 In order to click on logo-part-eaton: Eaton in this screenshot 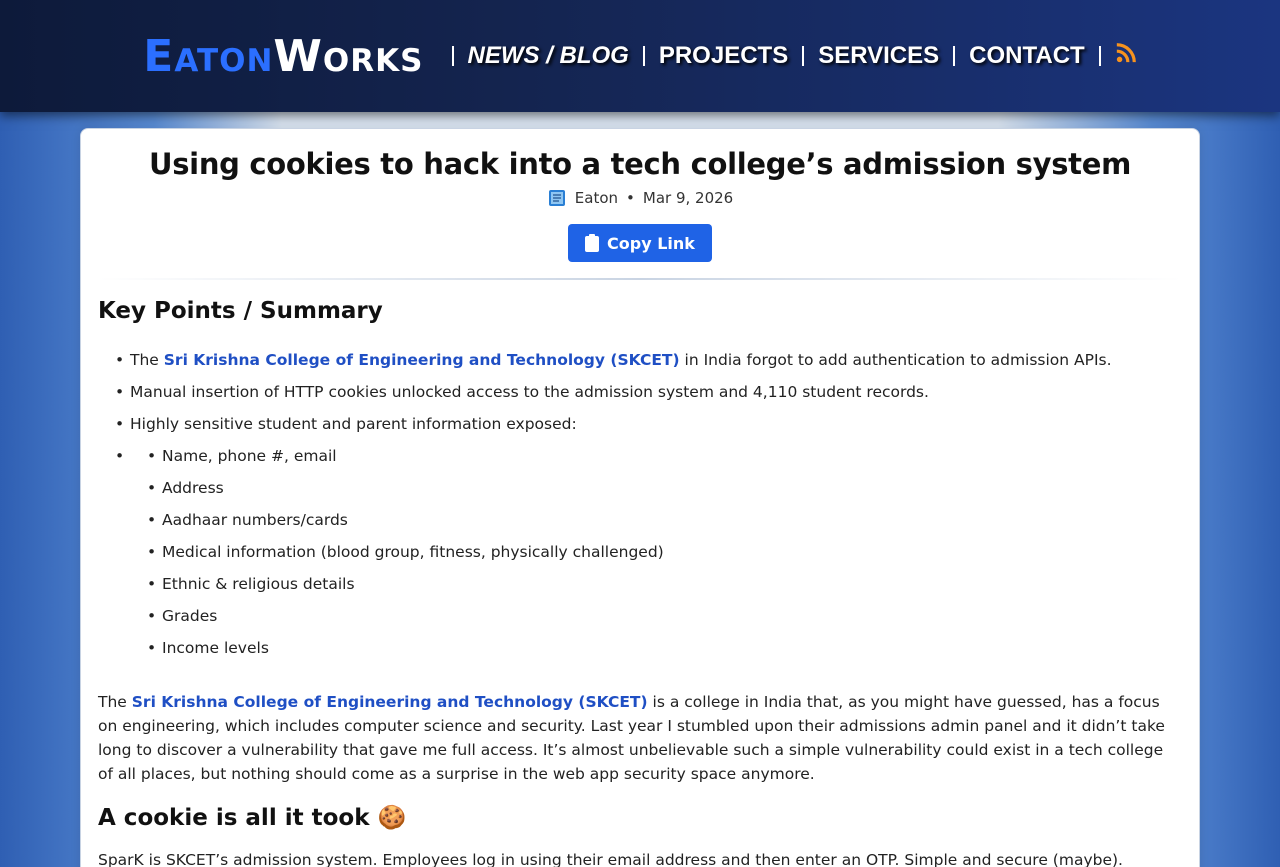, I will do `click(208, 56)`.